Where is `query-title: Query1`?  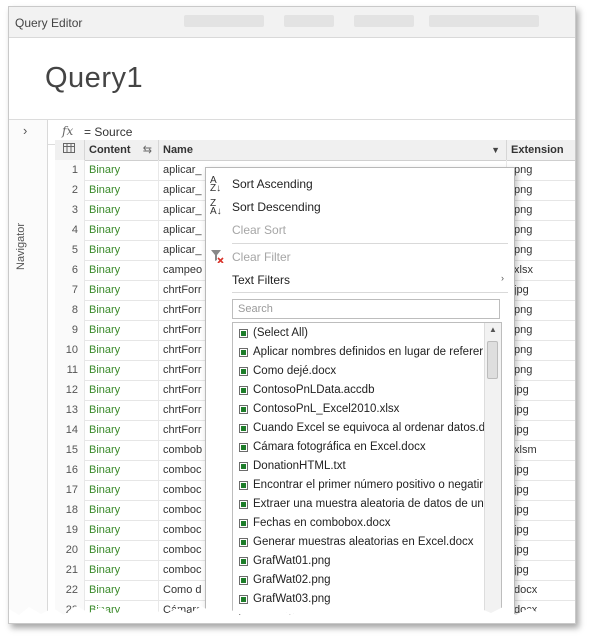 query-title: Query1 is located at coordinates (94, 78).